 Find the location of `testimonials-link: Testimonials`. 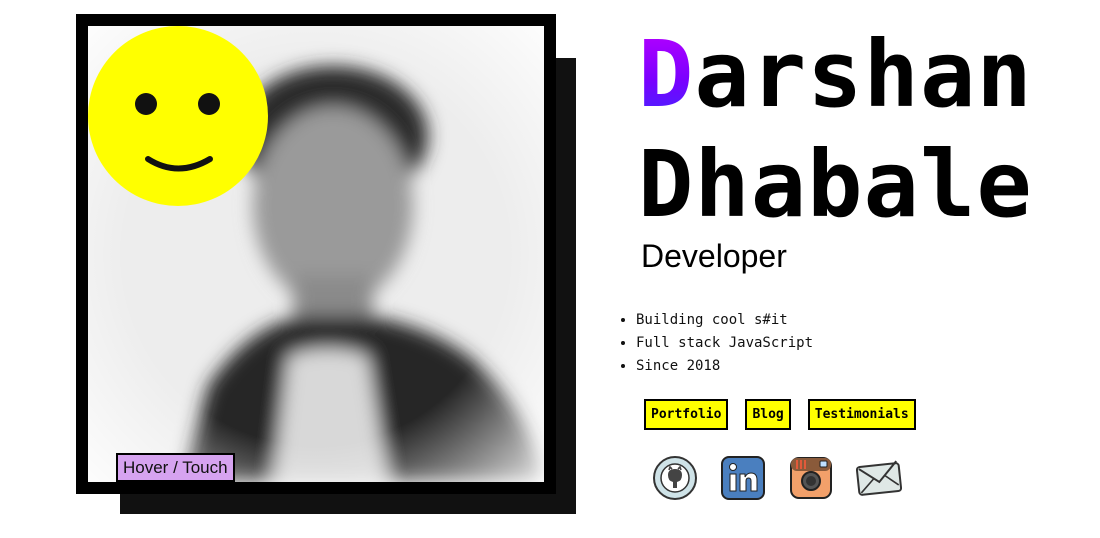

testimonials-link: Testimonials is located at coordinates (861, 414).